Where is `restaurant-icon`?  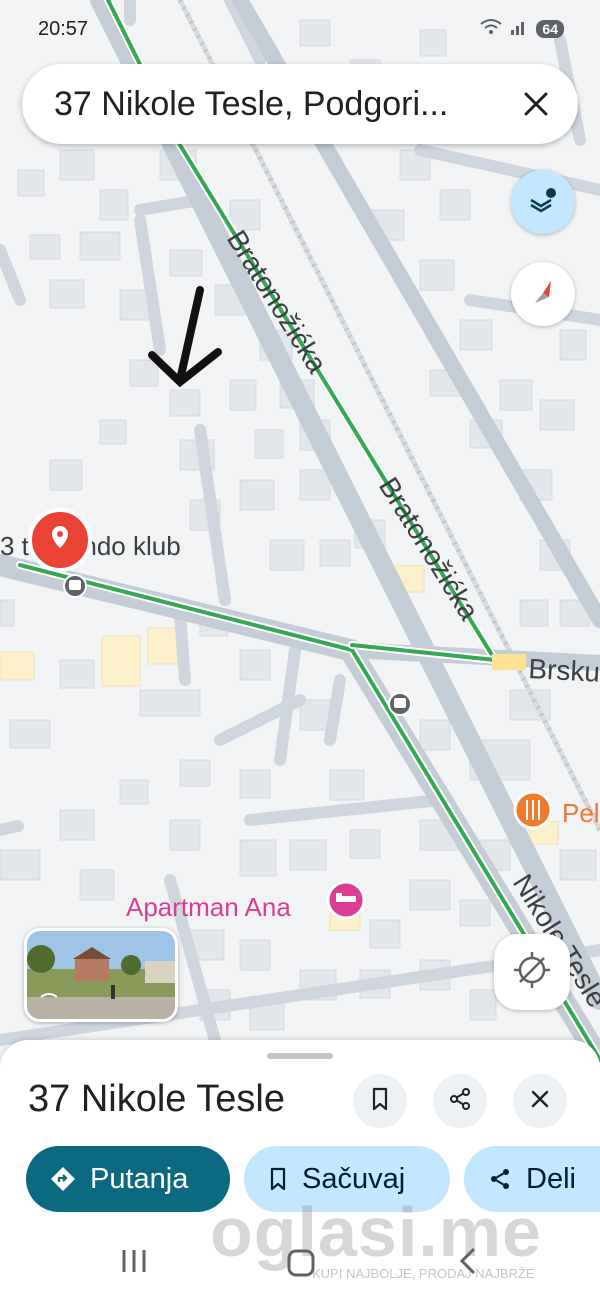 restaurant-icon is located at coordinates (533, 810).